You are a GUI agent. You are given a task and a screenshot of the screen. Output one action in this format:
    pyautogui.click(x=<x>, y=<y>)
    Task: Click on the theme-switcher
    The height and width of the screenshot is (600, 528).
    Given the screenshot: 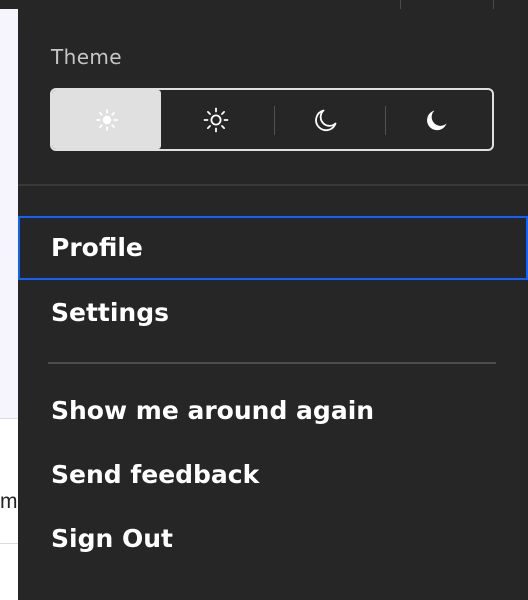 What is the action you would take?
    pyautogui.click(x=272, y=119)
    